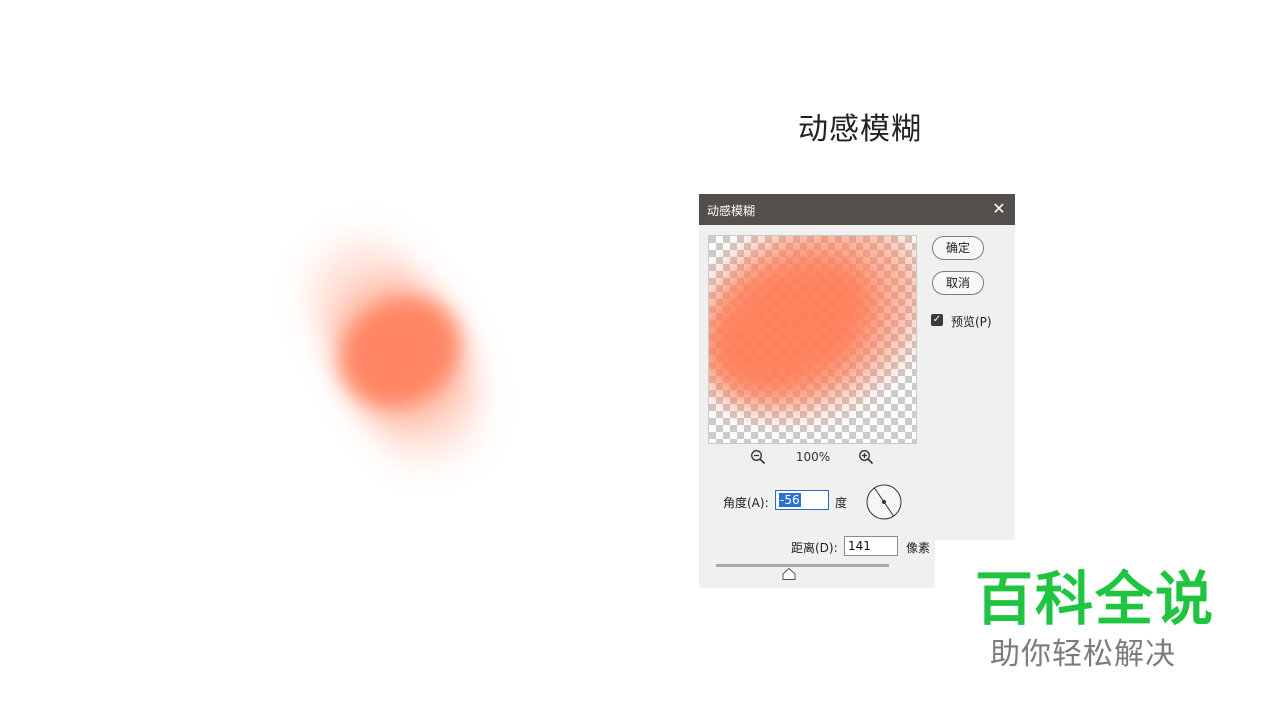 The image size is (1280, 720). I want to click on preview-checkbox: ✓, so click(937, 320).